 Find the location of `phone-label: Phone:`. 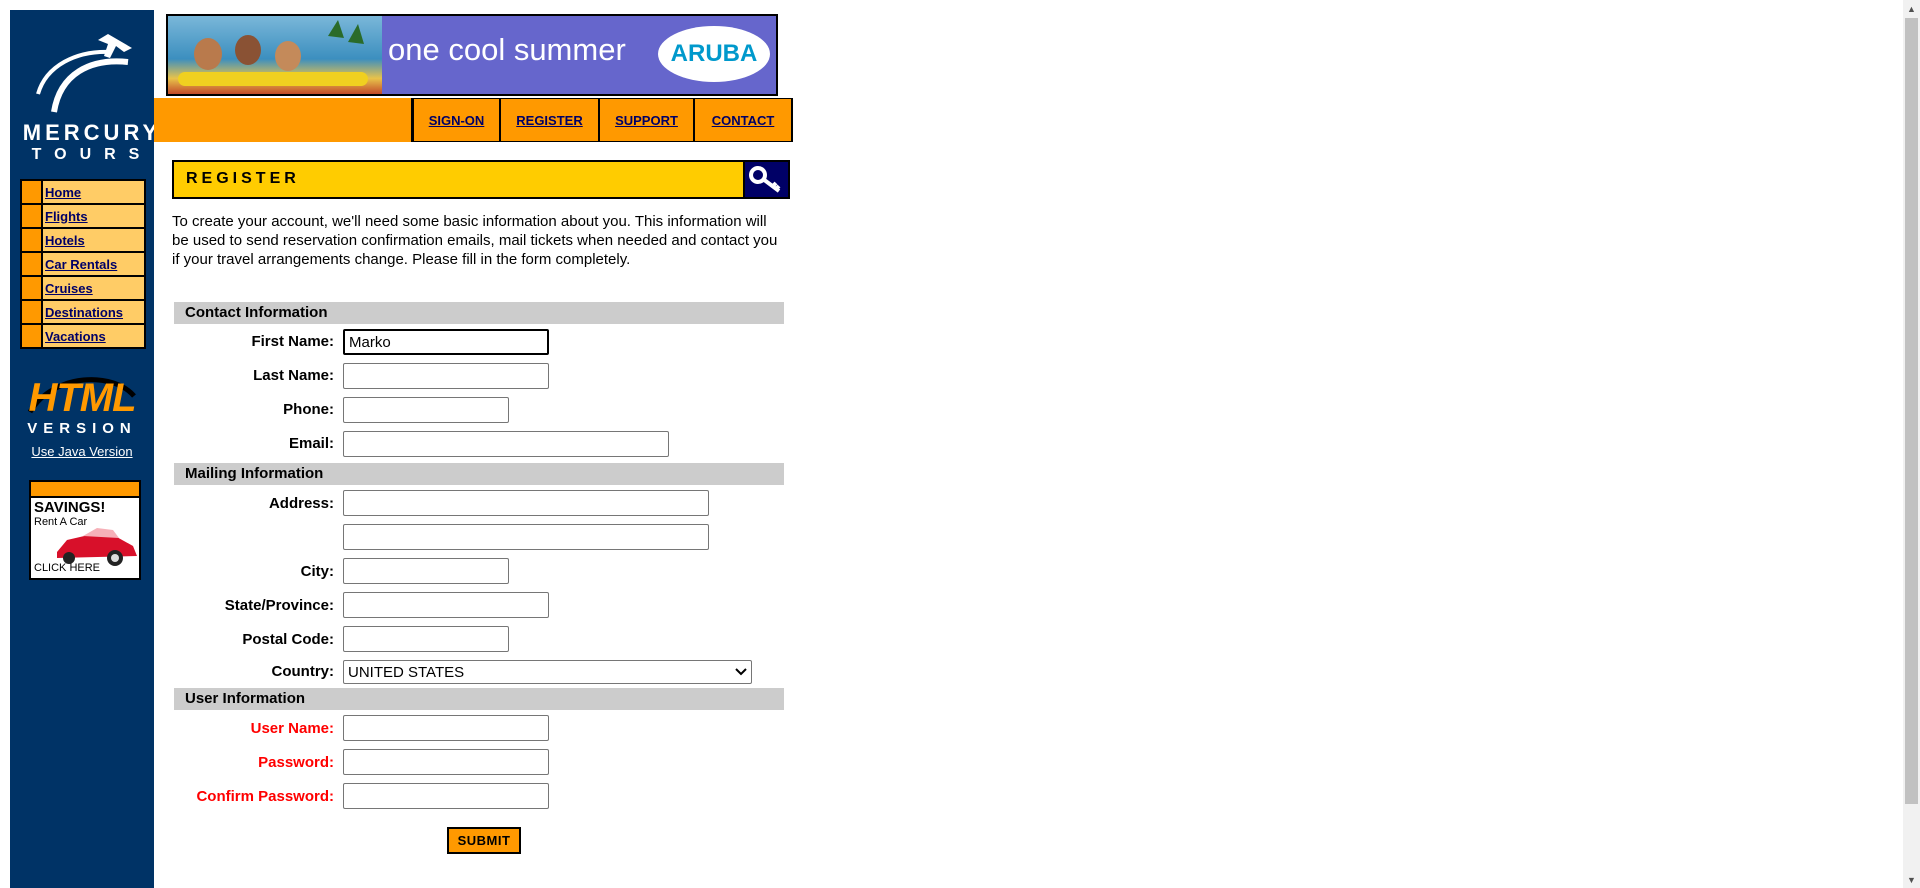

phone-label: Phone: is located at coordinates (308, 409).